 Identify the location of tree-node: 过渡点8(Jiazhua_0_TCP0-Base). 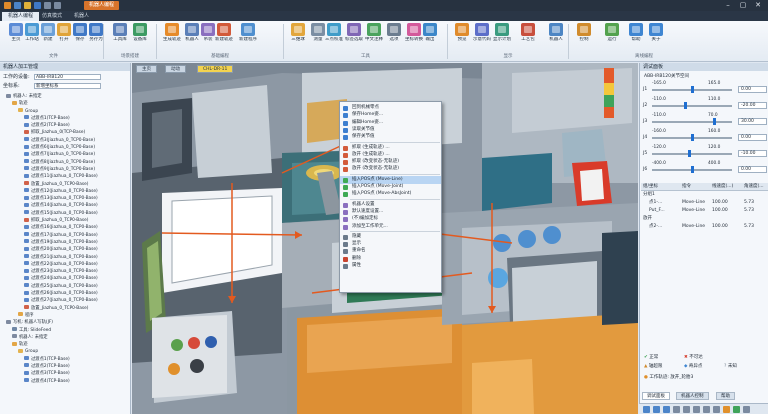
(65, 162).